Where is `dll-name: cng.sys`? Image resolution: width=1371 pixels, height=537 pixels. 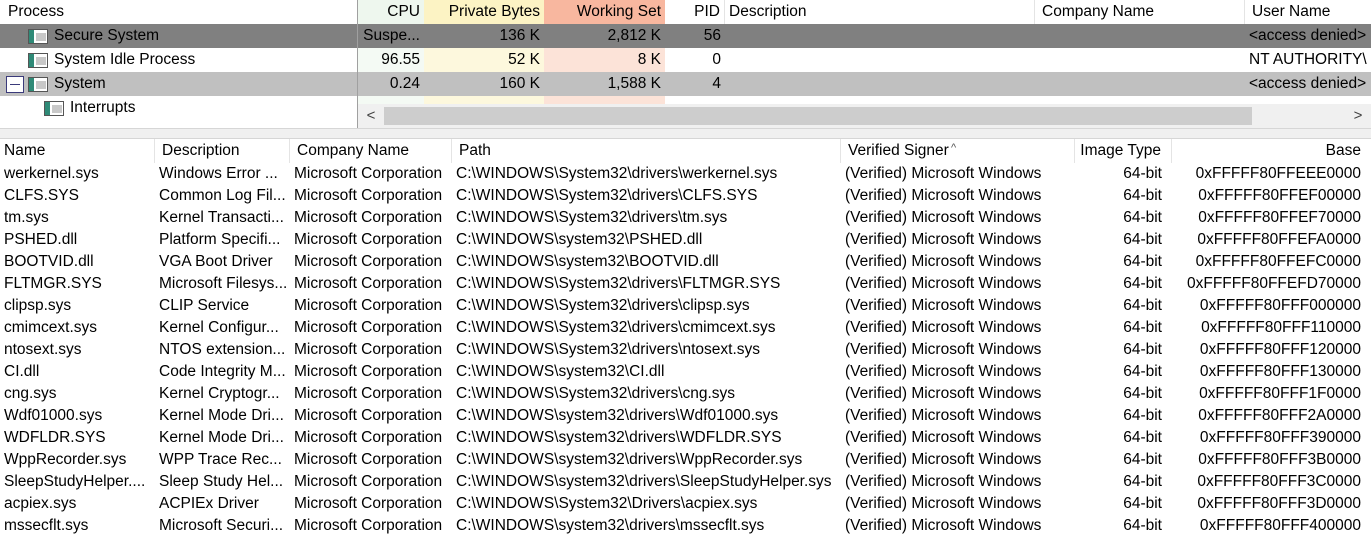 dll-name: cng.sys is located at coordinates (30, 393).